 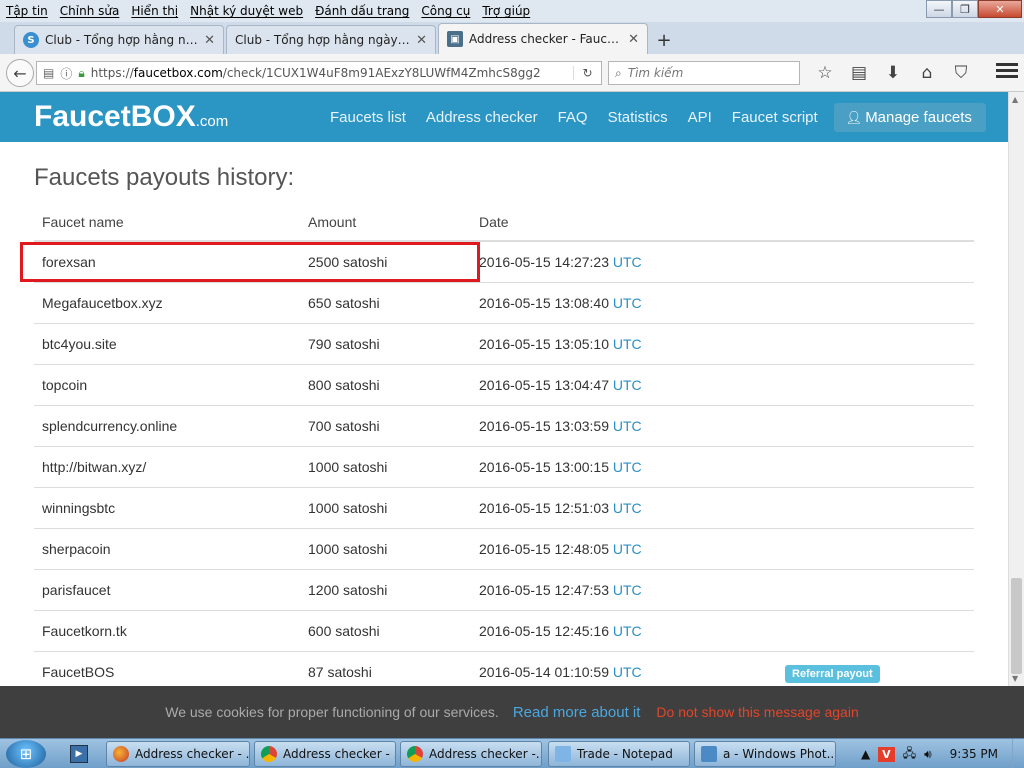 What do you see at coordinates (506, 11) in the screenshot?
I see `menu-help: Trợ giúp` at bounding box center [506, 11].